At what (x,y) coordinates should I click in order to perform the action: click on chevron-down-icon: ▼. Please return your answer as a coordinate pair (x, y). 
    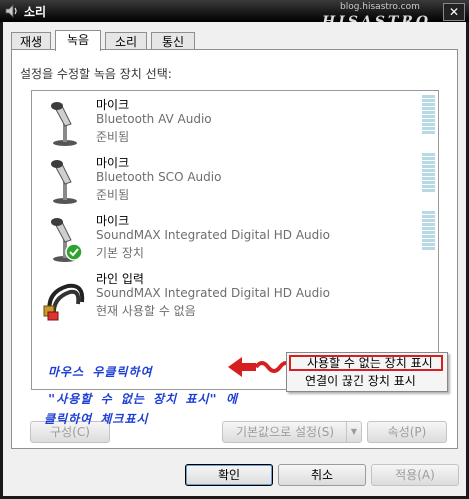
    Looking at the image, I should click on (353, 432).